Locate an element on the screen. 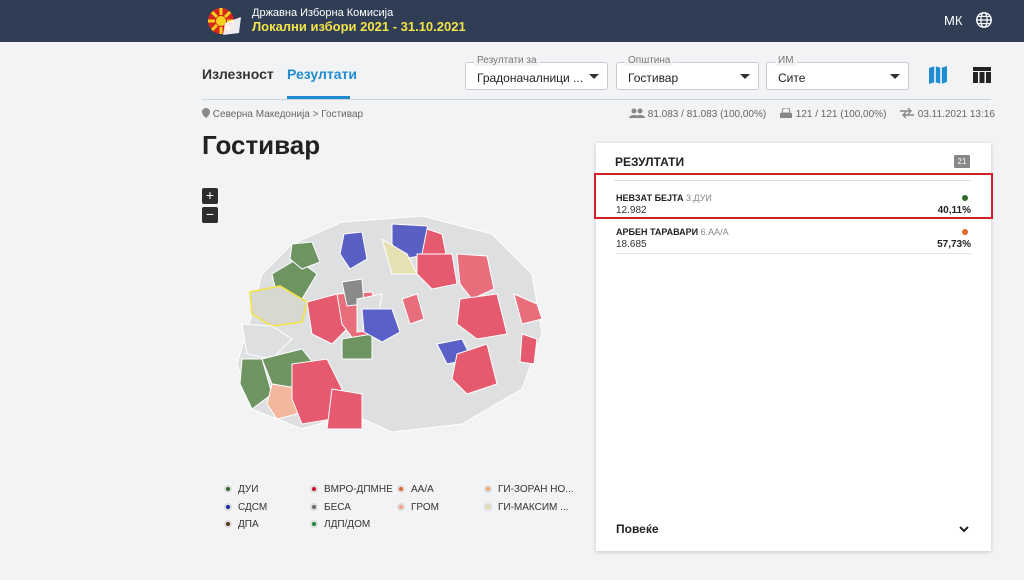 This screenshot has height=580, width=1024. candidate-percent: 57,73% is located at coordinates (954, 244).